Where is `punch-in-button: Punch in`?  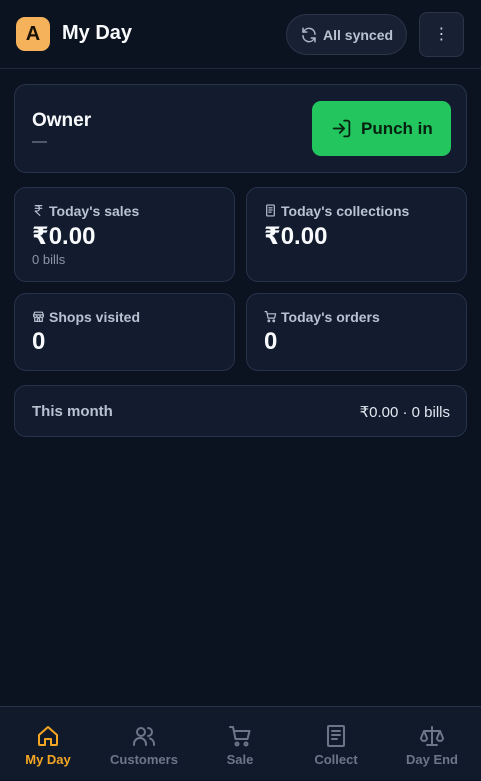 punch-in-button: Punch in is located at coordinates (381, 128).